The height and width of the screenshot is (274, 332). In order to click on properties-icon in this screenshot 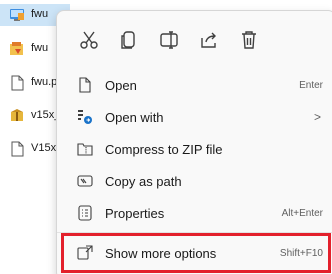, I will do `click(85, 213)`.